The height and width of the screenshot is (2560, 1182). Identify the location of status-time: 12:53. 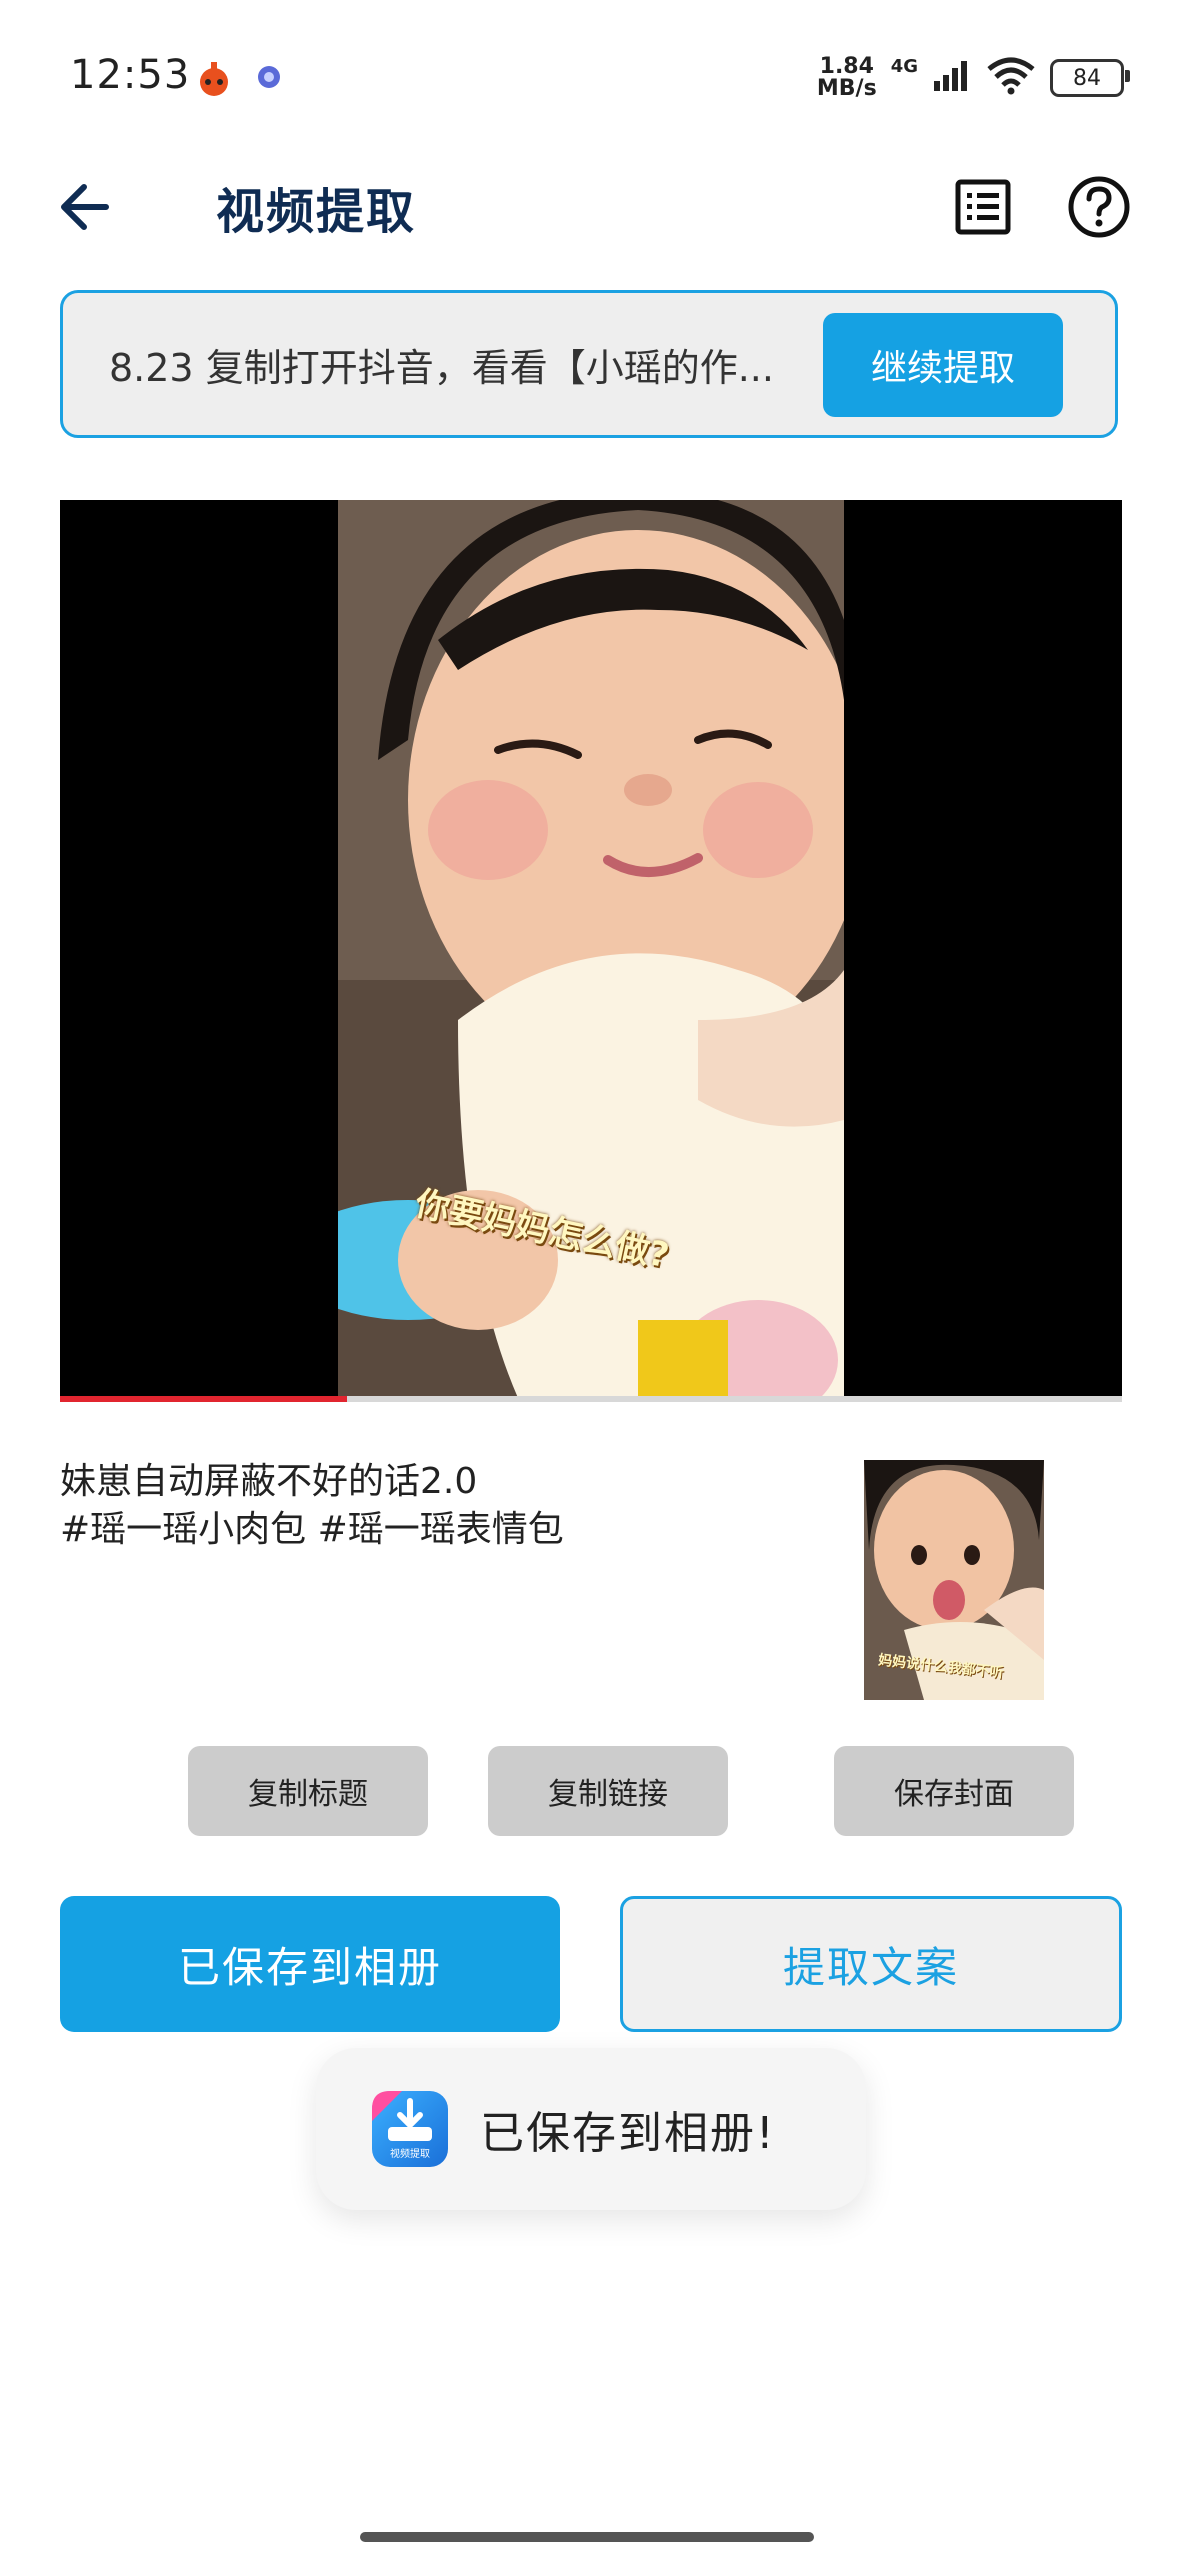
(130, 75).